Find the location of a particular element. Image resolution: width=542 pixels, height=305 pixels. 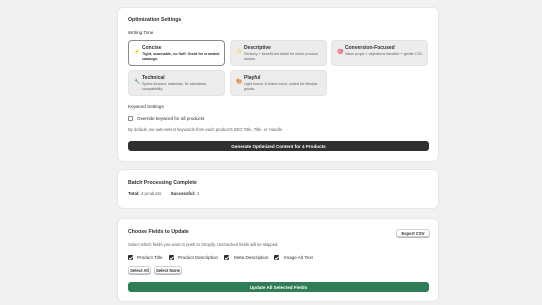

optimization-settings-title: Optimization Settings is located at coordinates (155, 20).